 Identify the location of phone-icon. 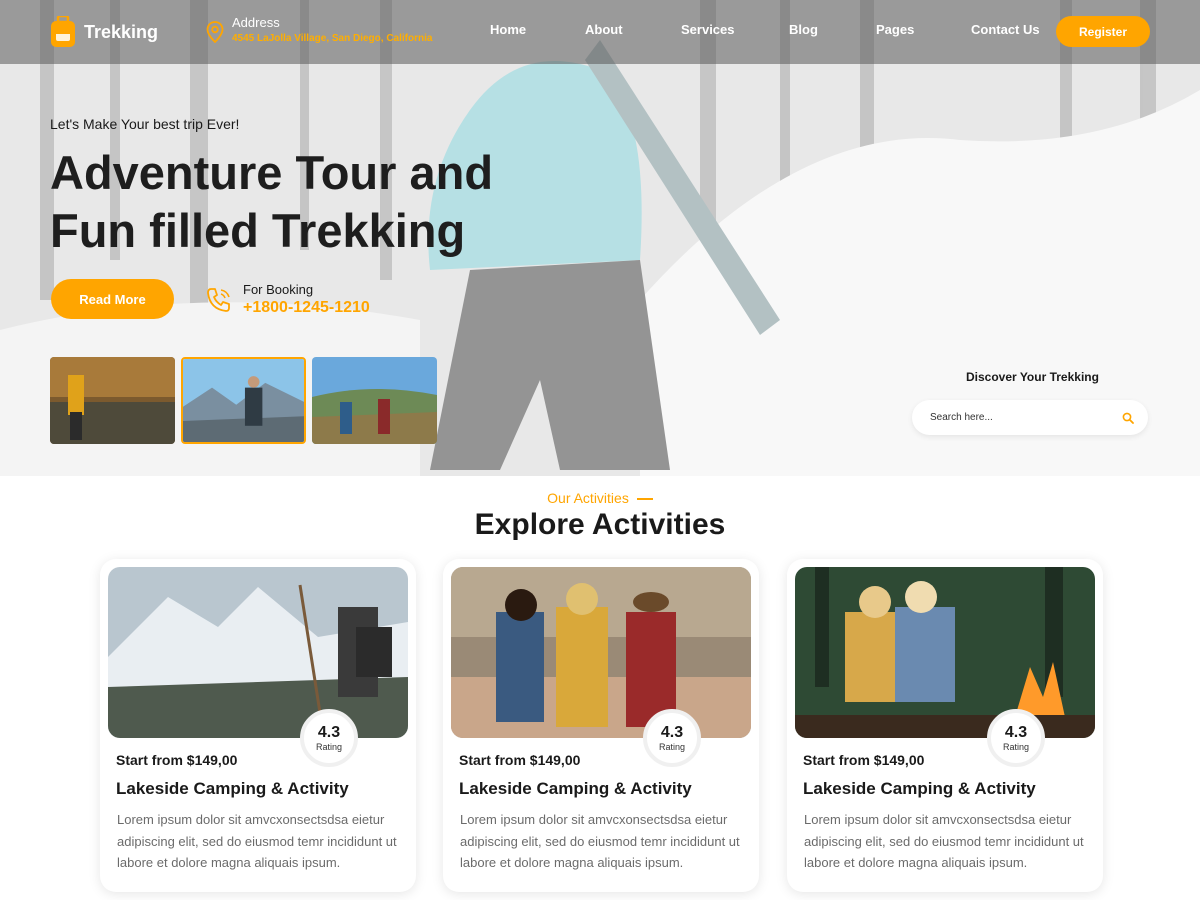
(218, 299).